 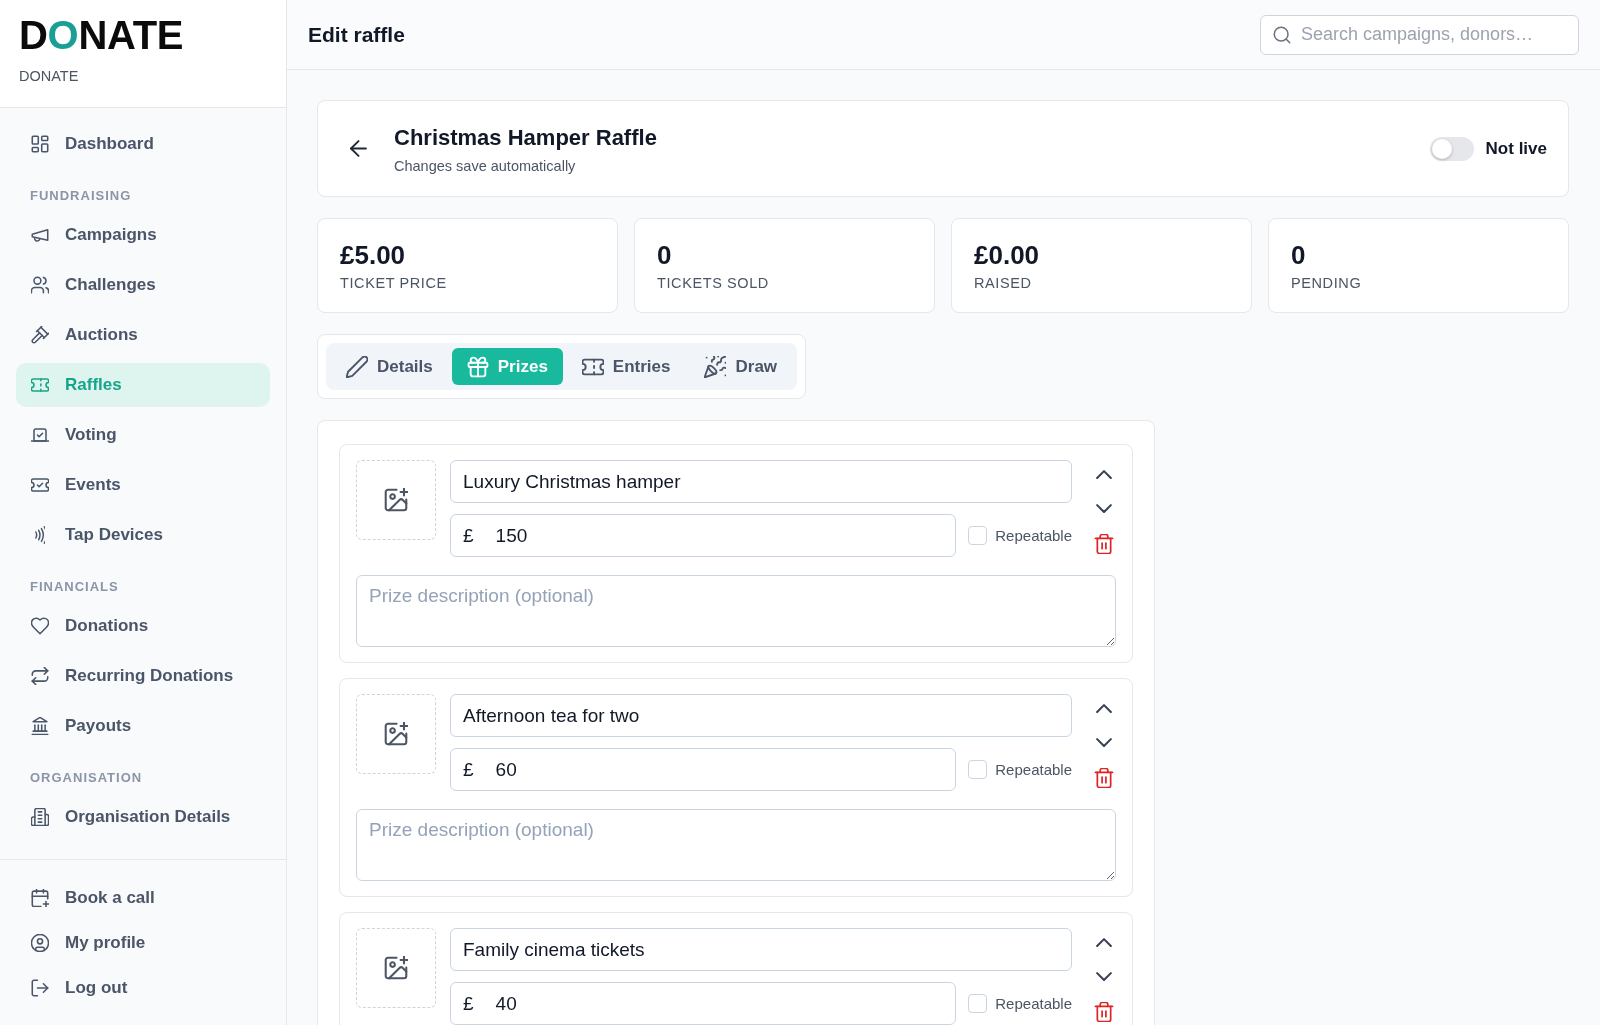 I want to click on nav-item: Donations, so click(x=143, y=626).